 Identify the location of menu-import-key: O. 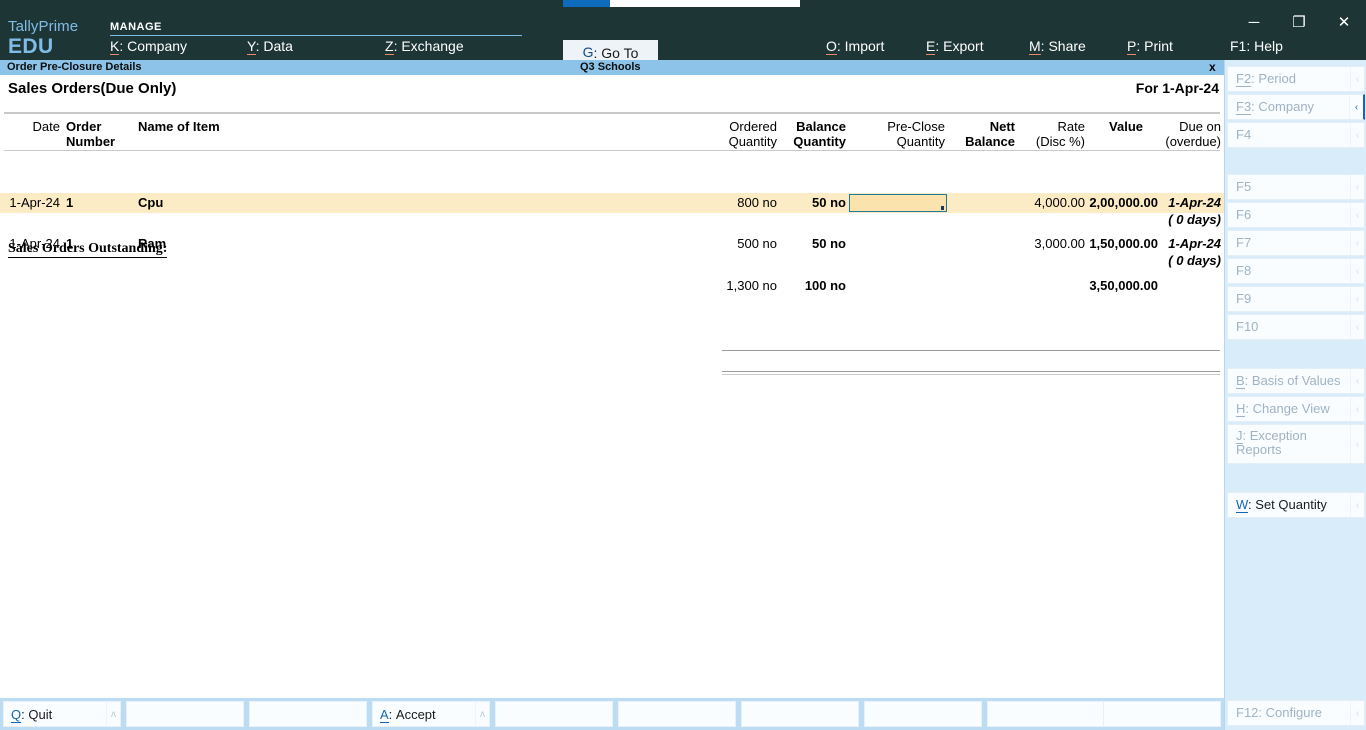
(831, 46).